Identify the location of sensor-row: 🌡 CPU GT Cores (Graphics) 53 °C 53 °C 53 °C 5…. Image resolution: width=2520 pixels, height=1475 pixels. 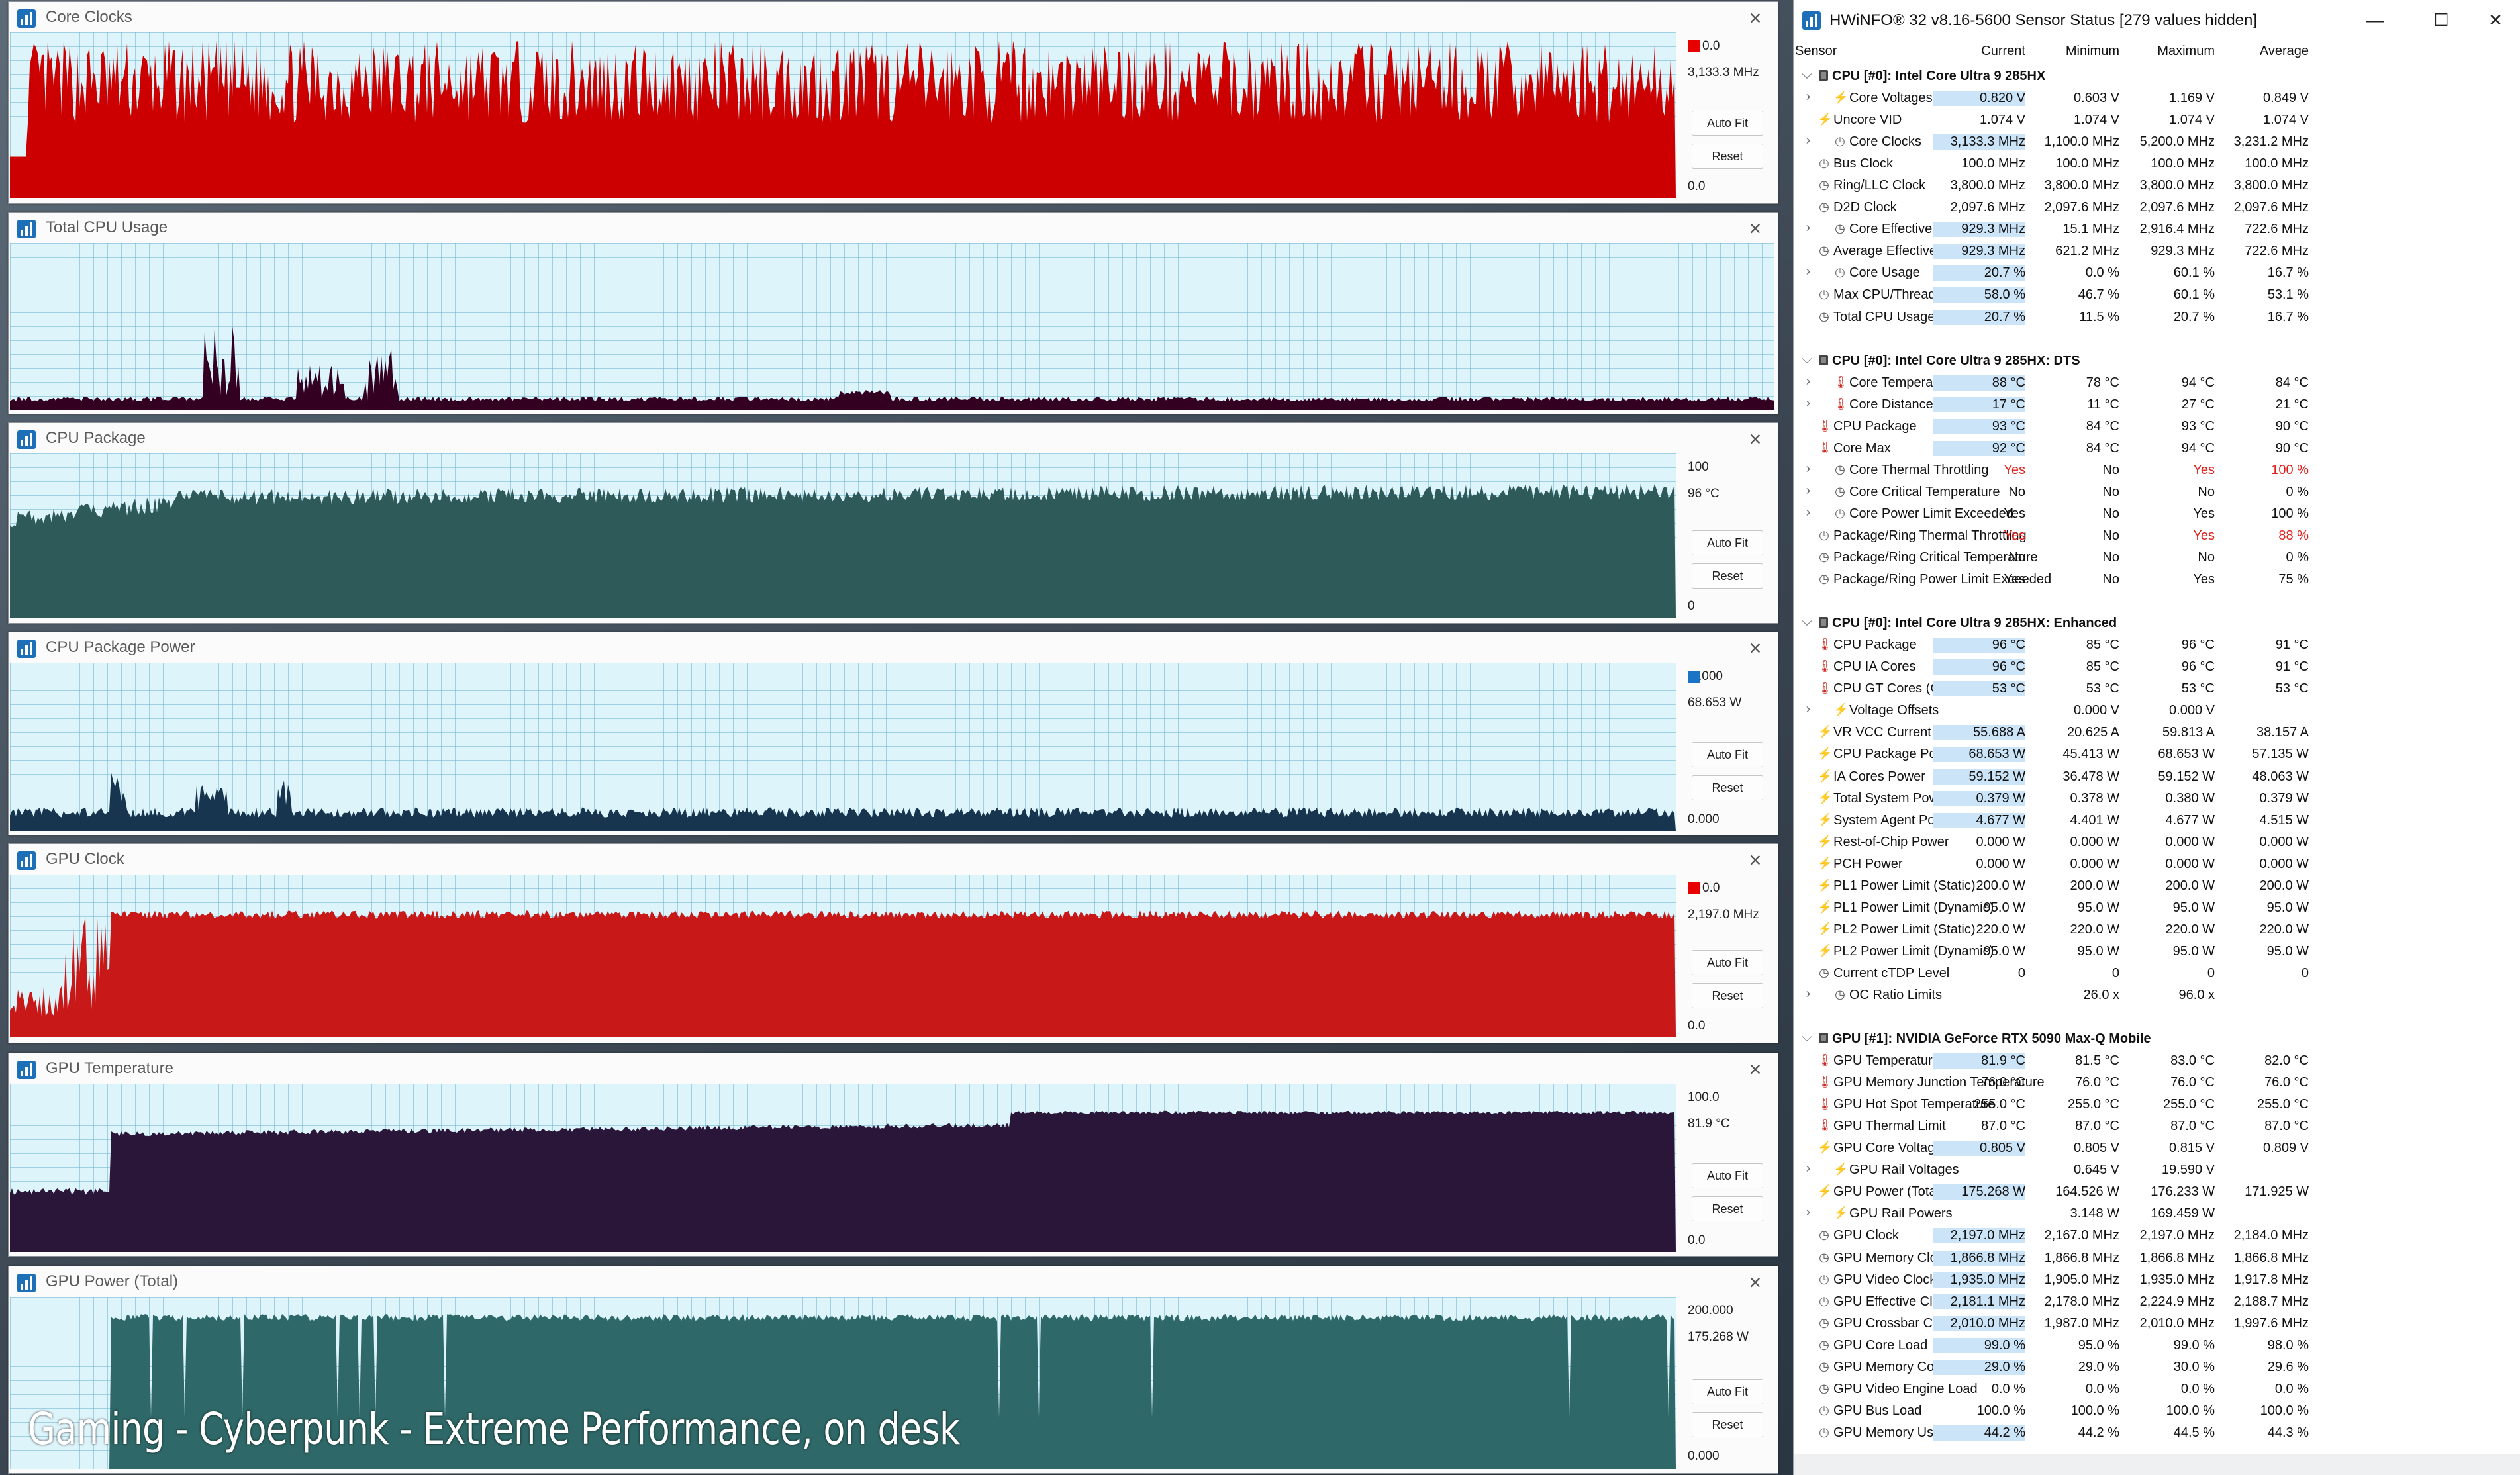
(2157, 688).